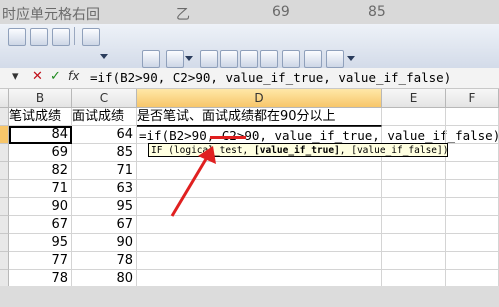  What do you see at coordinates (207, 155) in the screenshot?
I see `arrow-head` at bounding box center [207, 155].